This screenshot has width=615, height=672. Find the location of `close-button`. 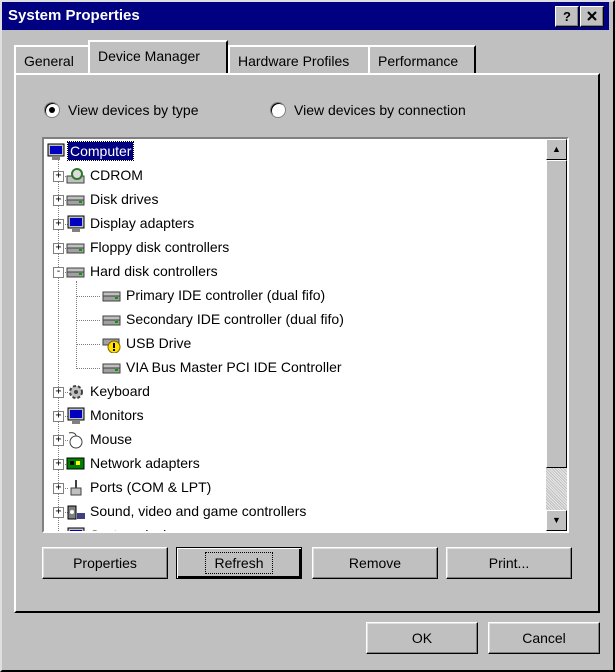

close-button is located at coordinates (592, 16).